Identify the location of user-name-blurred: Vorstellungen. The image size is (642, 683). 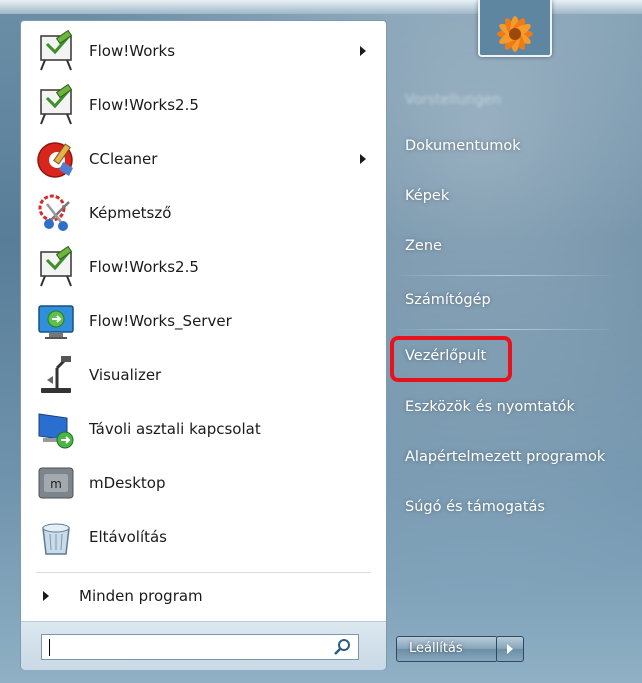
(453, 100).